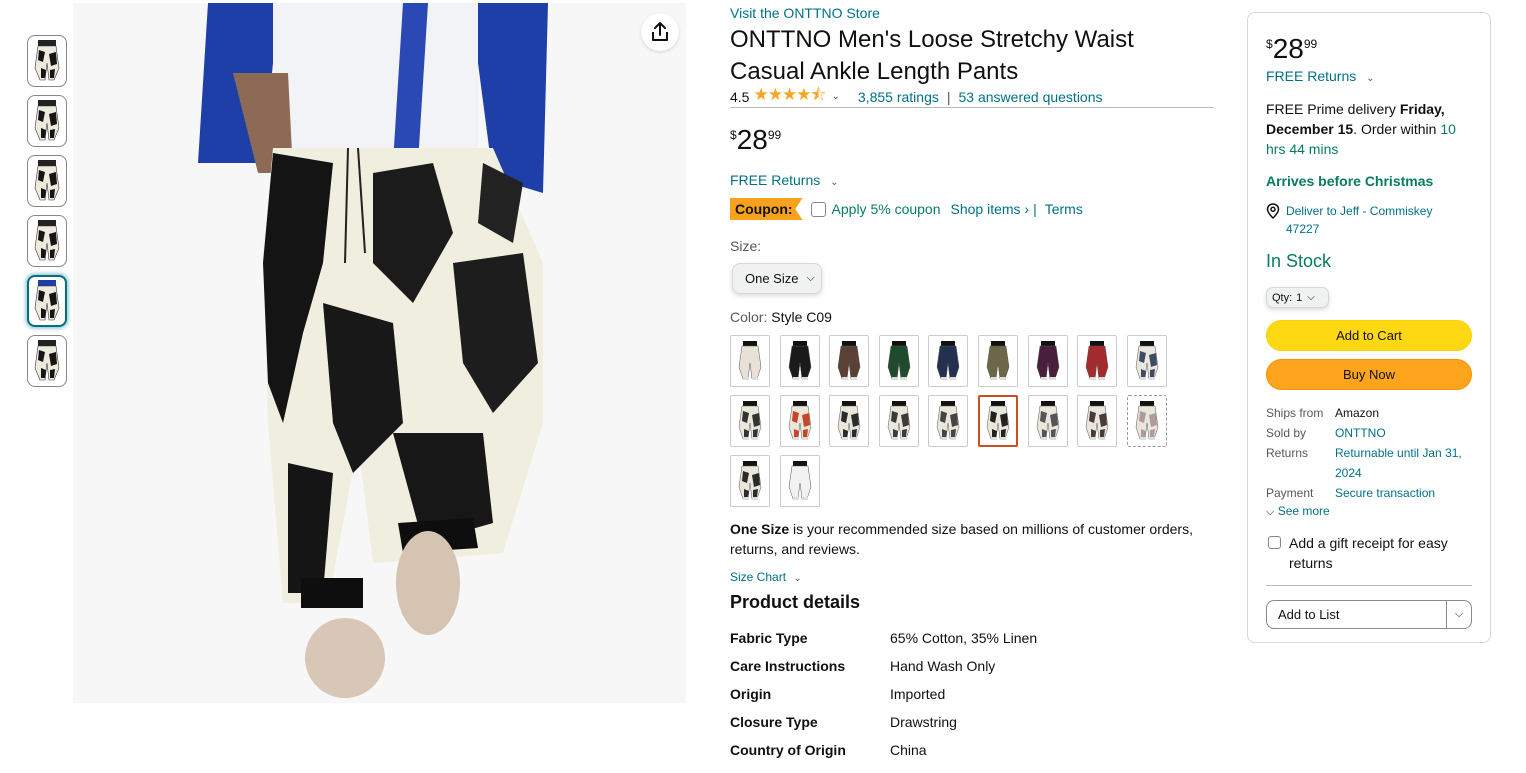 The image size is (1526, 773). I want to click on coupon-text: Apply 5% coupon, so click(886, 209).